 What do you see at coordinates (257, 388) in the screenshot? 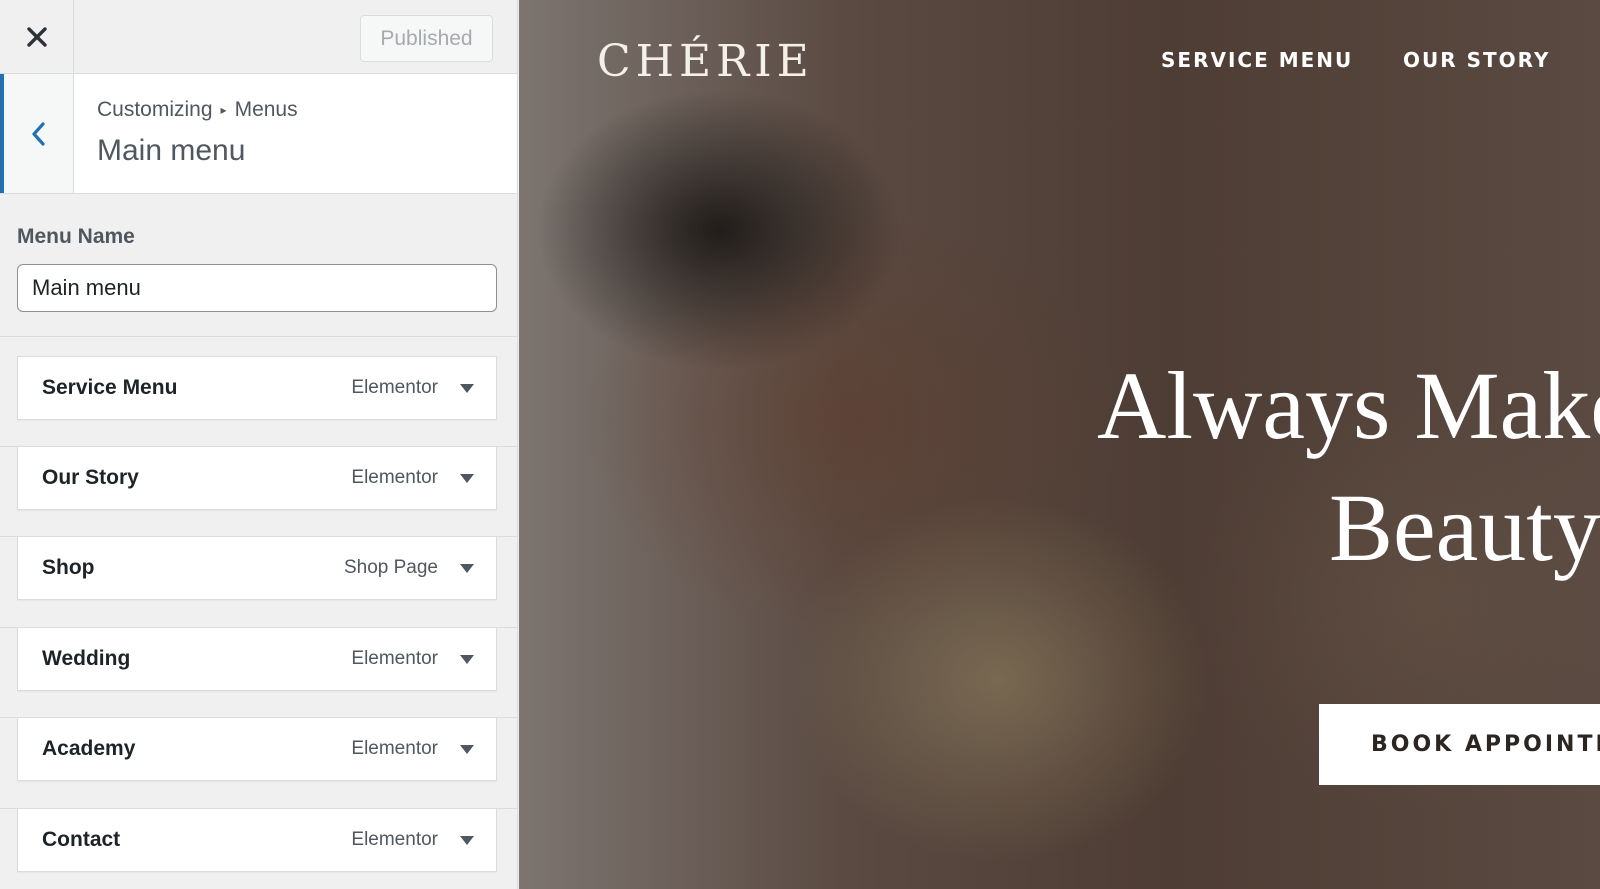
I see `menu-item-service-menu: Service Menu Elementor` at bounding box center [257, 388].